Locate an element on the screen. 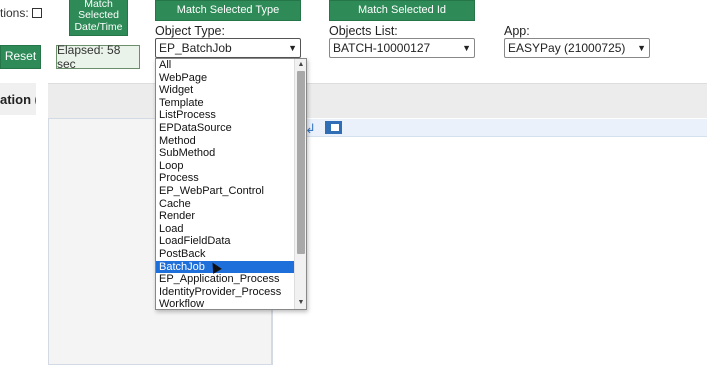 The image size is (707, 365). object-type-label: Object Type: is located at coordinates (190, 31).